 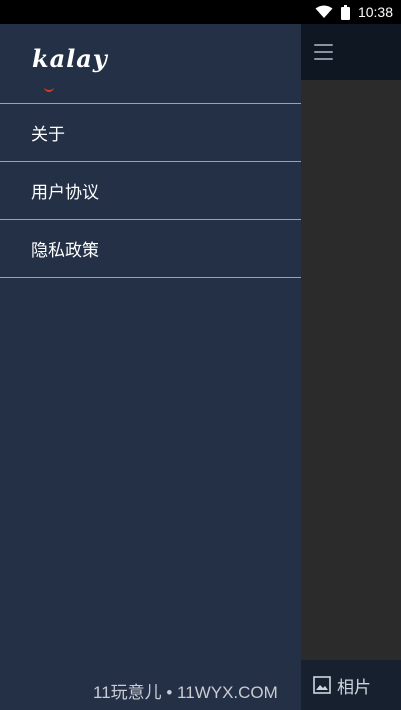 What do you see at coordinates (65, 193) in the screenshot?
I see `drawer-item-label: 用户协议` at bounding box center [65, 193].